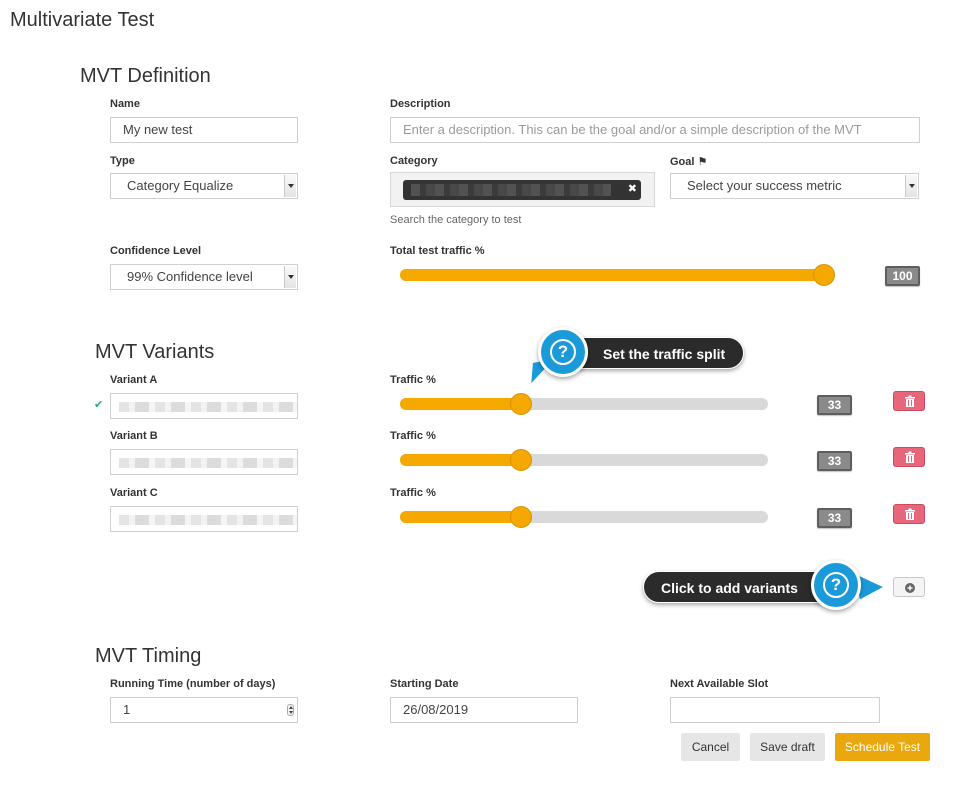  Describe the element at coordinates (584, 460) in the screenshot. I see `variant-b-traffic-slider` at that location.